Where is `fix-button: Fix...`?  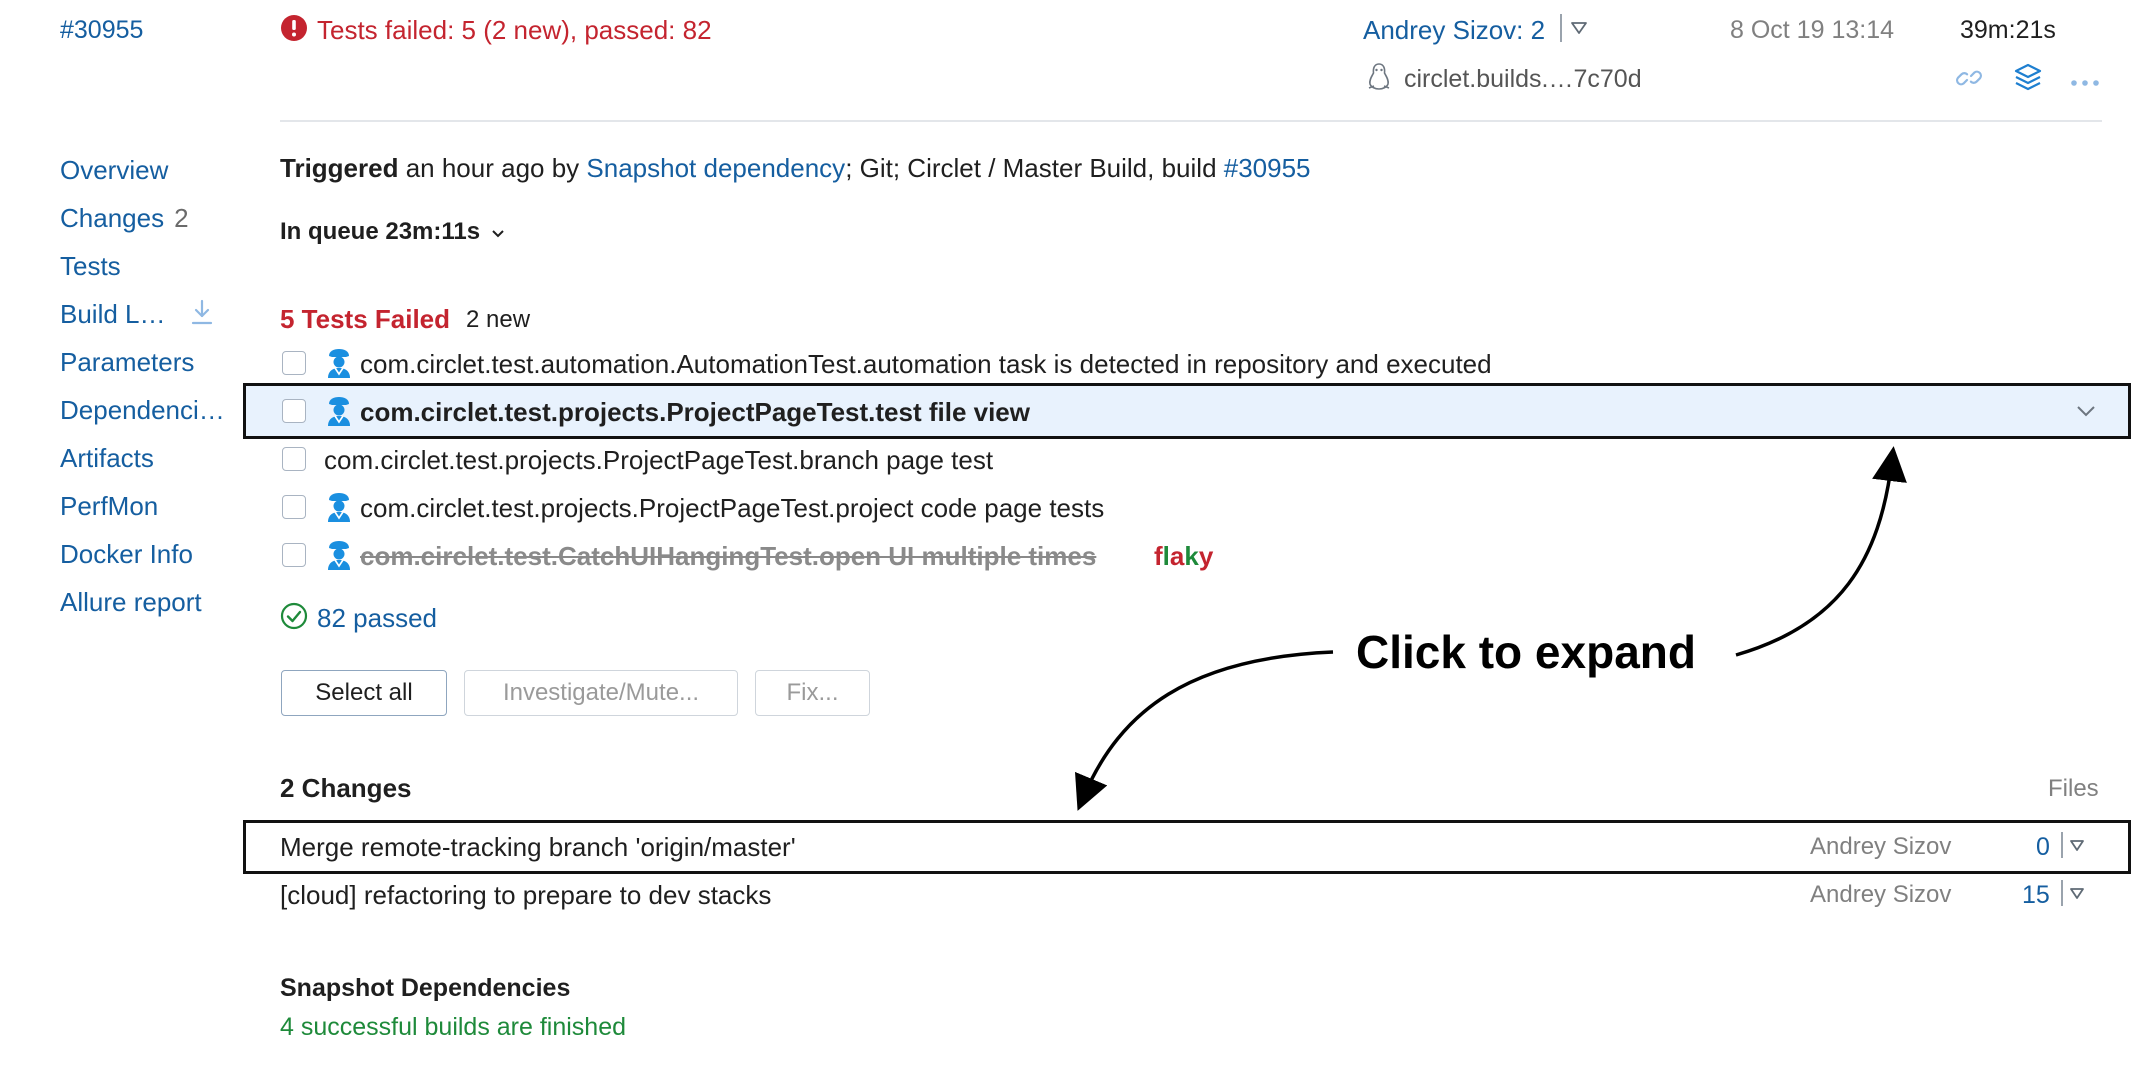 fix-button: Fix... is located at coordinates (812, 693).